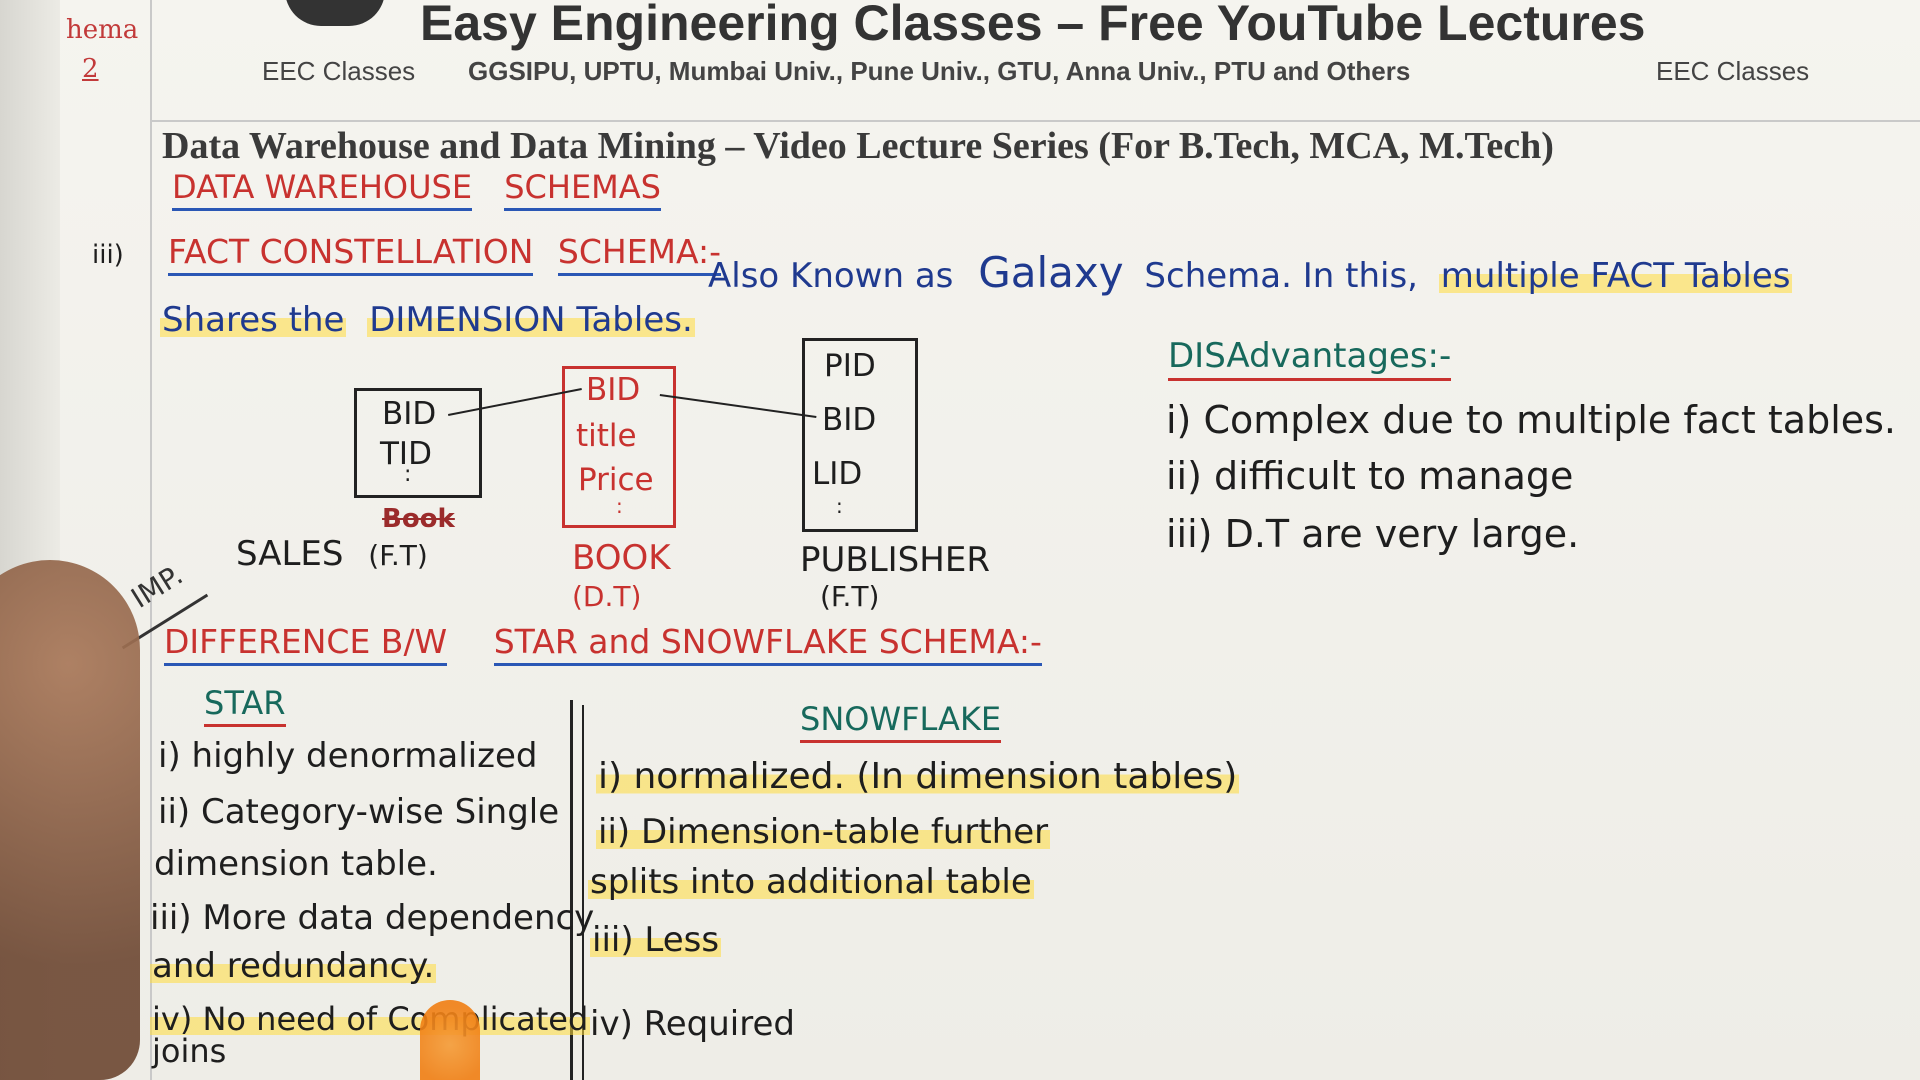 This screenshot has width=1920, height=1080. What do you see at coordinates (409, 414) in the screenshot?
I see `sales-field-1: BID` at bounding box center [409, 414].